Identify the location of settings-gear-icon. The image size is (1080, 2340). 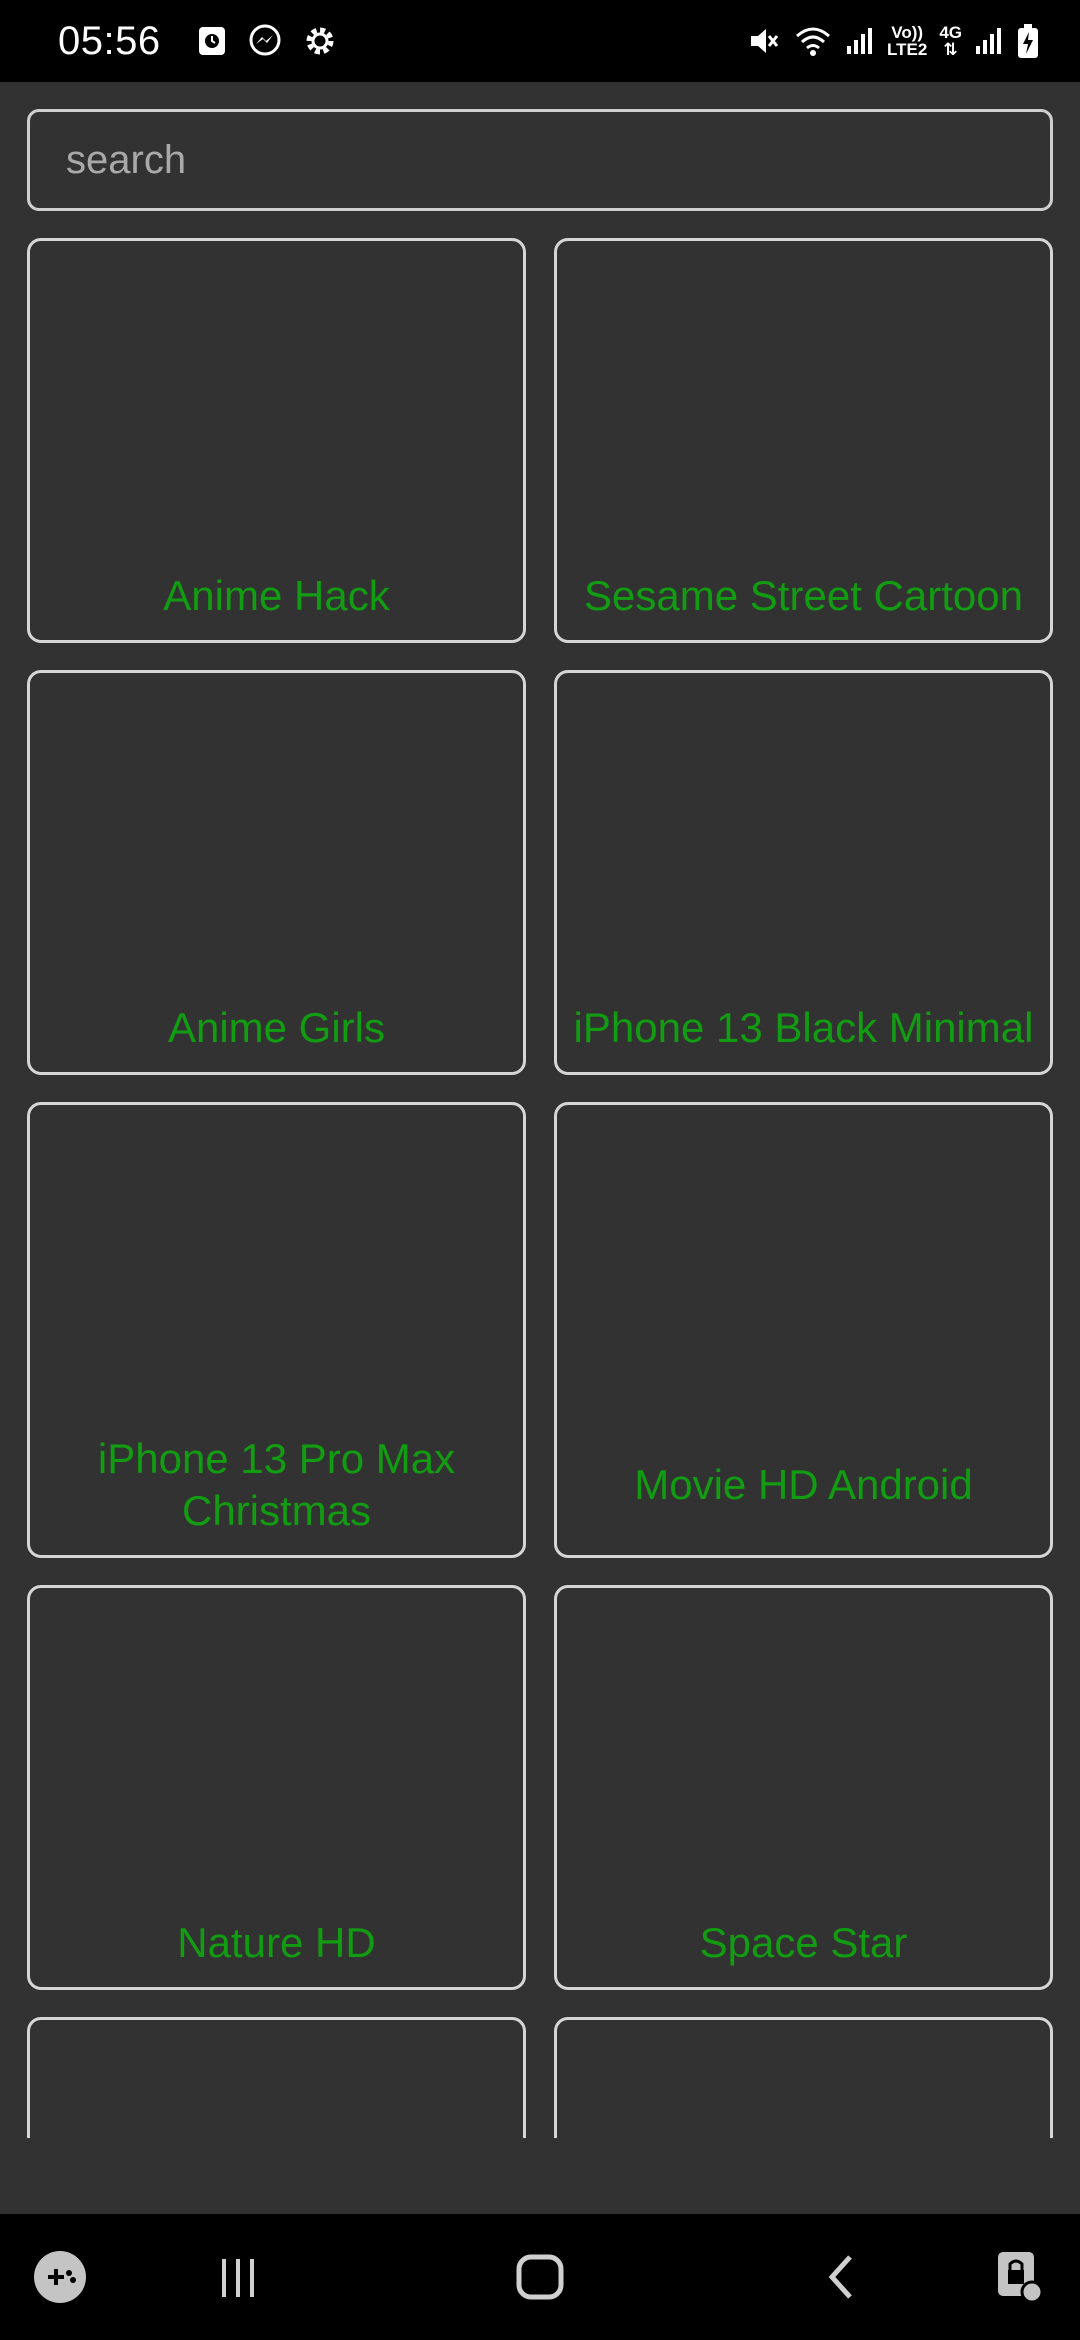
(320, 41).